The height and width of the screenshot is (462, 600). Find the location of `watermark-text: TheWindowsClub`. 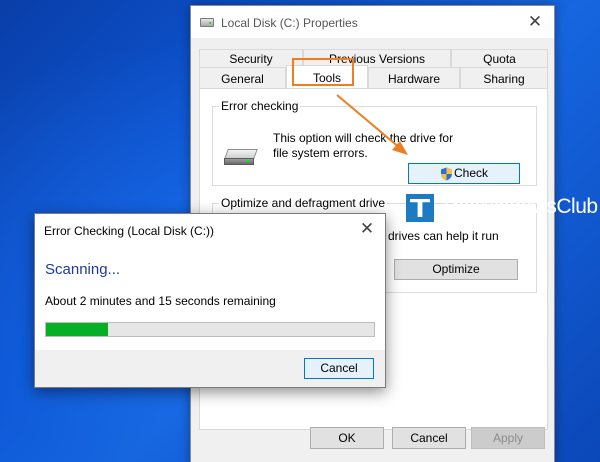

watermark-text: TheWindowsClub is located at coordinates (519, 206).